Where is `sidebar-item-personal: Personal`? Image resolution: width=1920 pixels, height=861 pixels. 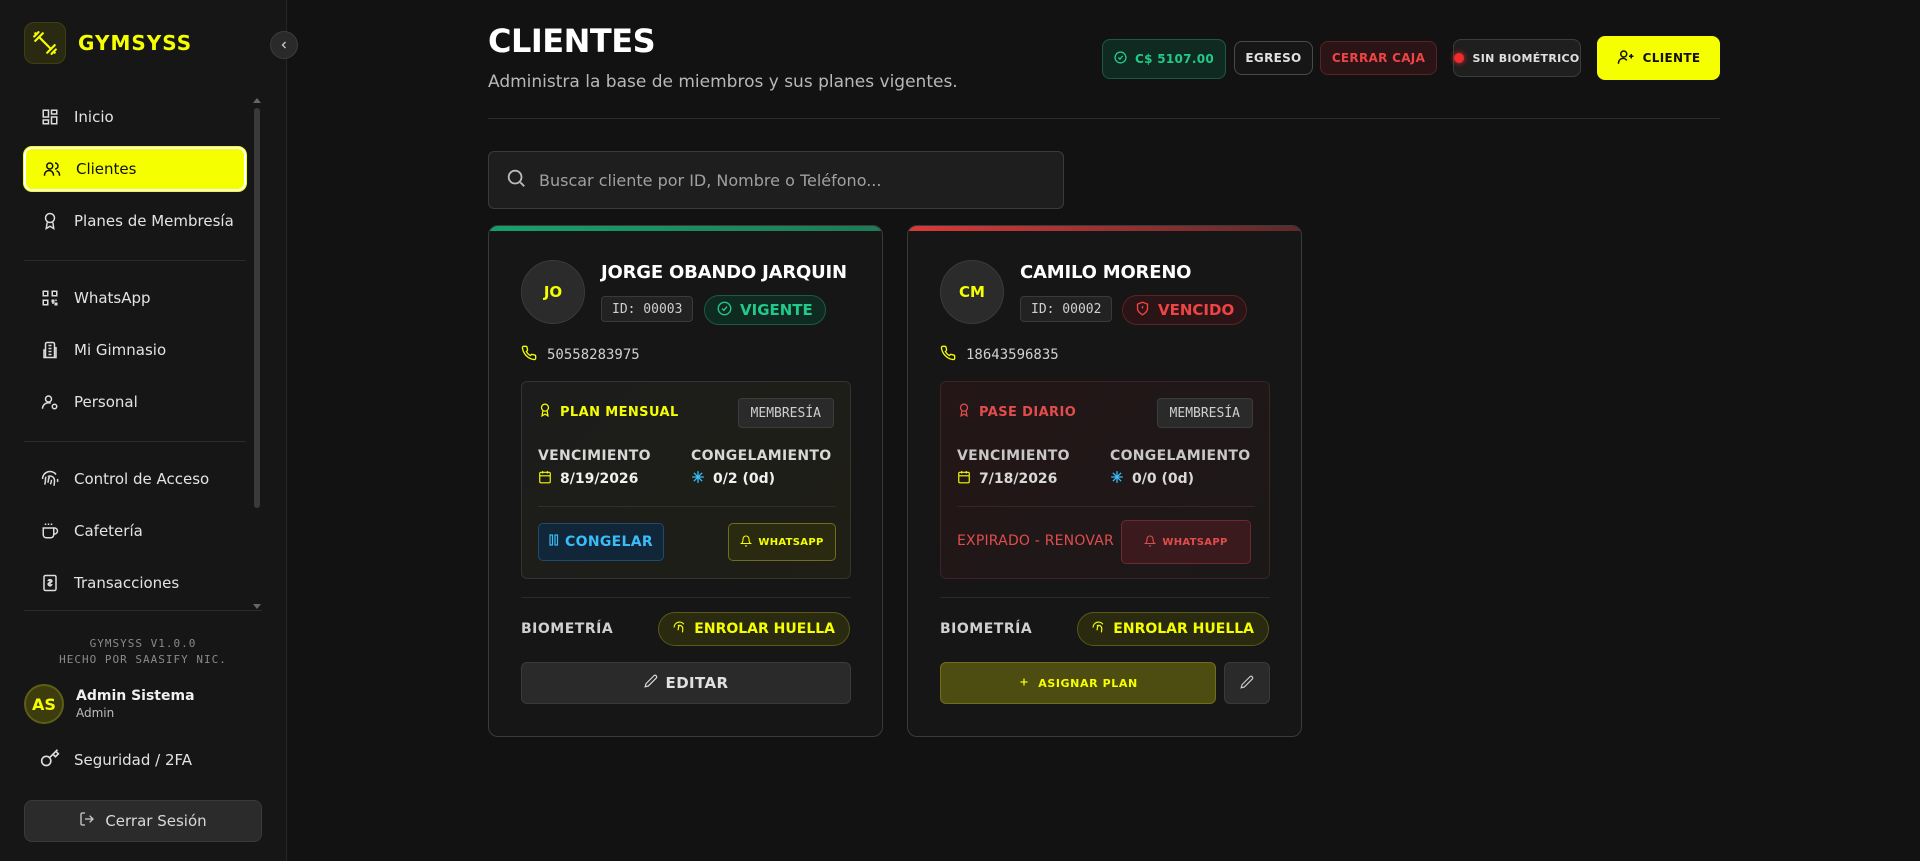 sidebar-item-personal: Personal is located at coordinates (135, 402).